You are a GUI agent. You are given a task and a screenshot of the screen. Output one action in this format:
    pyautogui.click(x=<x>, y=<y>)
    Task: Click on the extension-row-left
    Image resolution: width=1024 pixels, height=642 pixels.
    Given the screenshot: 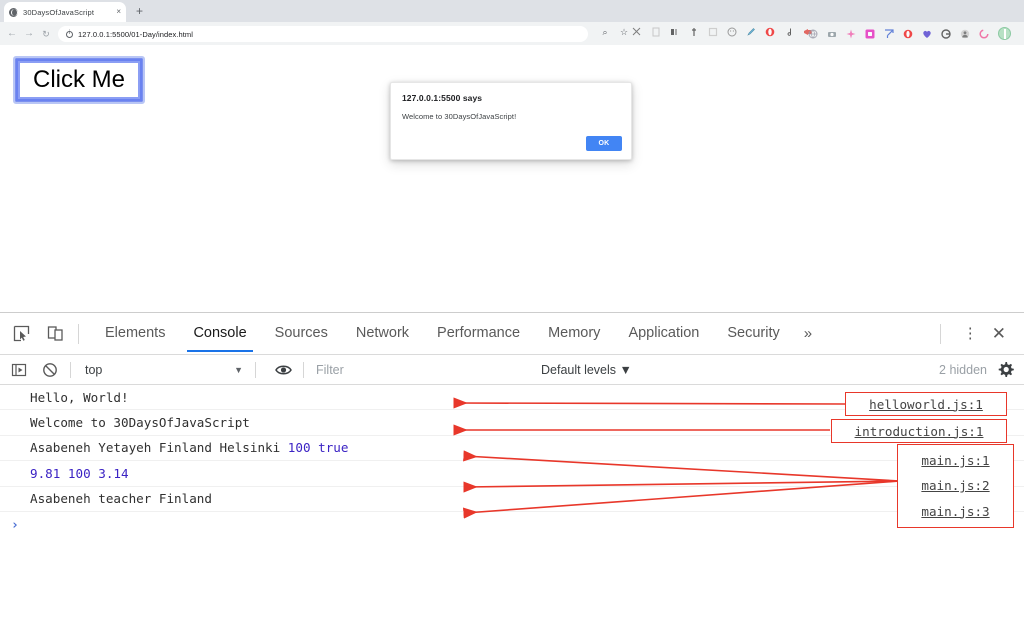 What is the action you would take?
    pyautogui.click(x=722, y=32)
    